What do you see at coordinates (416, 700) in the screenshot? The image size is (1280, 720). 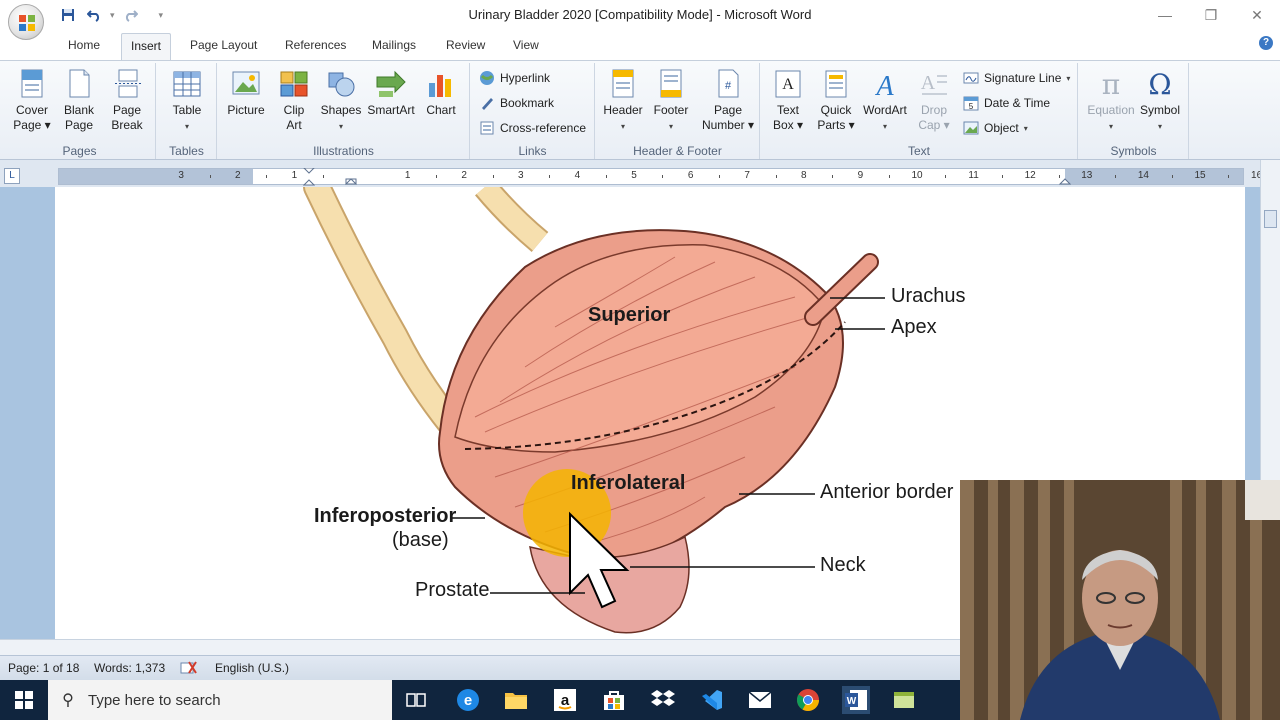 I see `task-view-icon` at bounding box center [416, 700].